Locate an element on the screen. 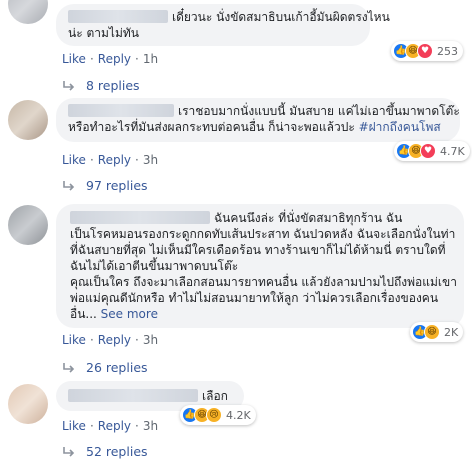 The width and height of the screenshot is (472, 461). haha-reaction-icon: 😆 is located at coordinates (432, 332).